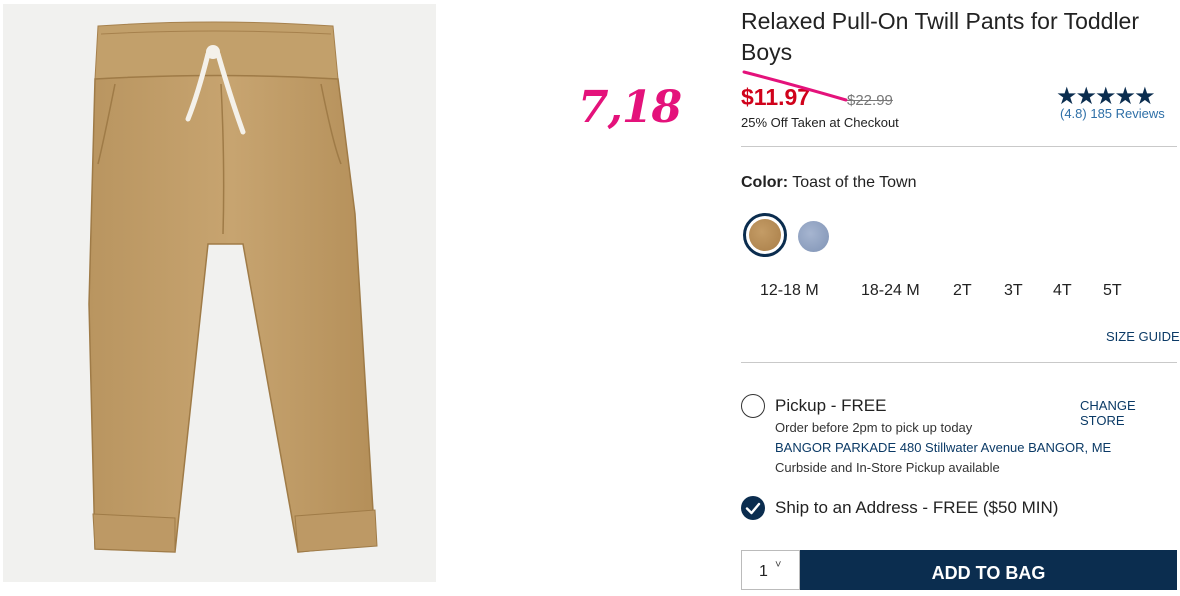  I want to click on color-row: Color: Toast of the Town, so click(829, 183).